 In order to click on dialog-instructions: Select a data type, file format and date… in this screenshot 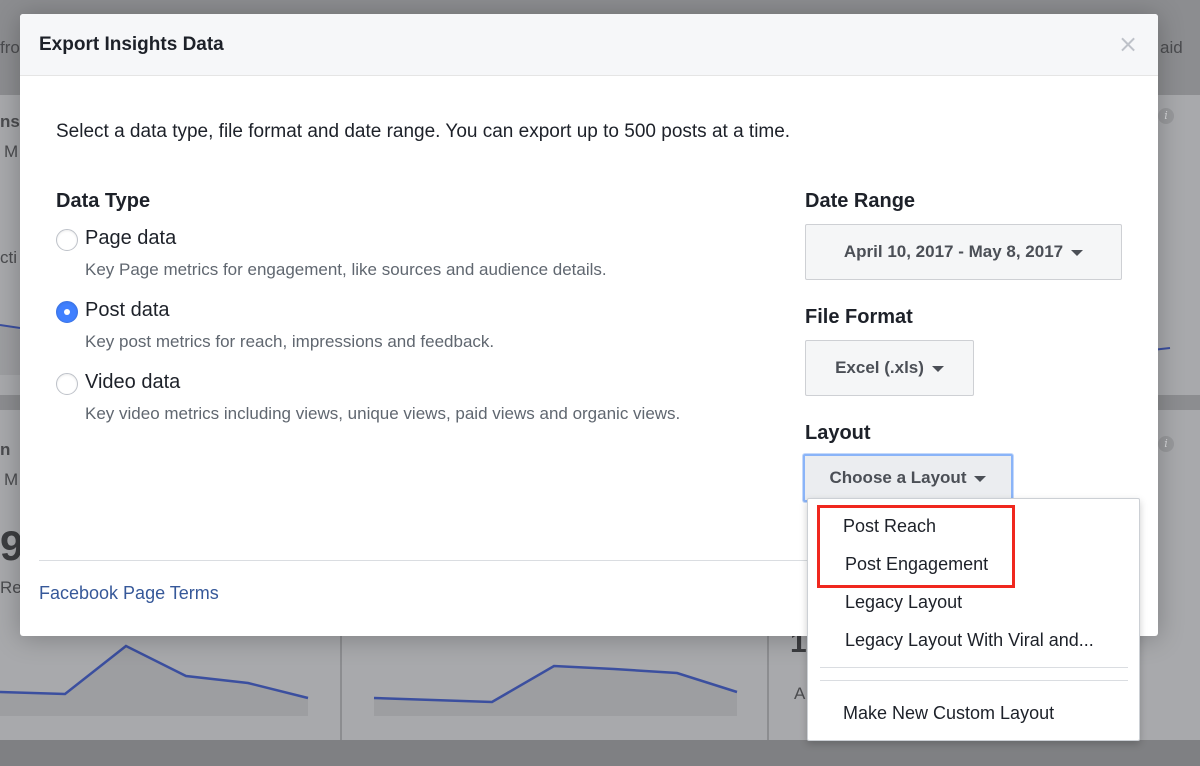, I will do `click(423, 131)`.